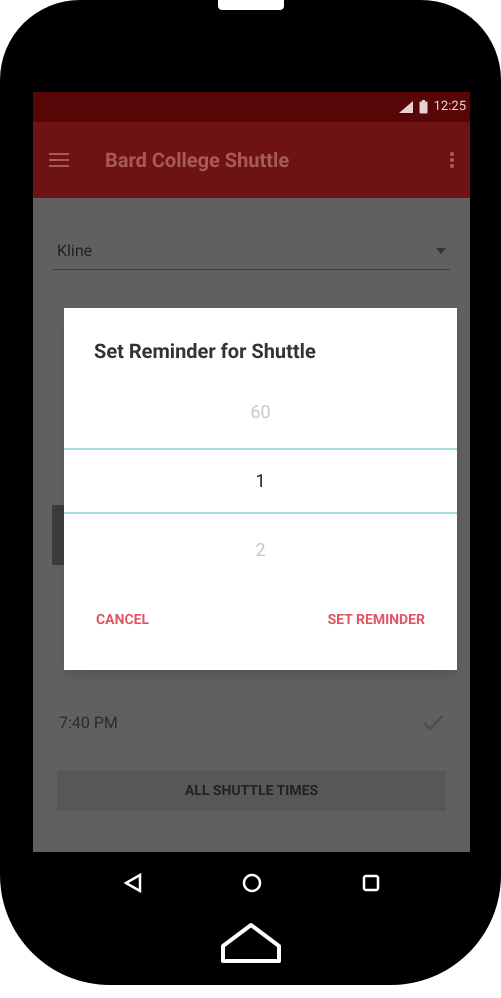 The height and width of the screenshot is (998, 501). What do you see at coordinates (133, 883) in the screenshot?
I see `back-icon` at bounding box center [133, 883].